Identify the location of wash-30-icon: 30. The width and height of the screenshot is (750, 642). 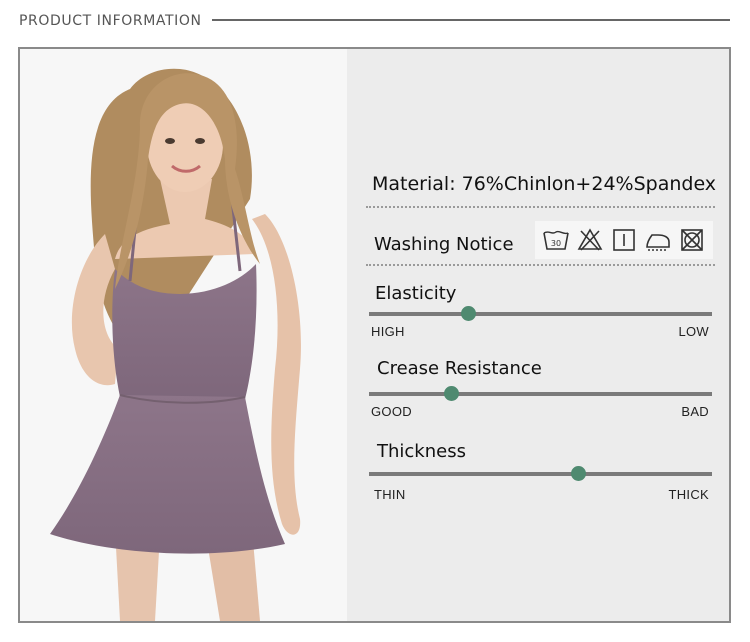
(556, 240).